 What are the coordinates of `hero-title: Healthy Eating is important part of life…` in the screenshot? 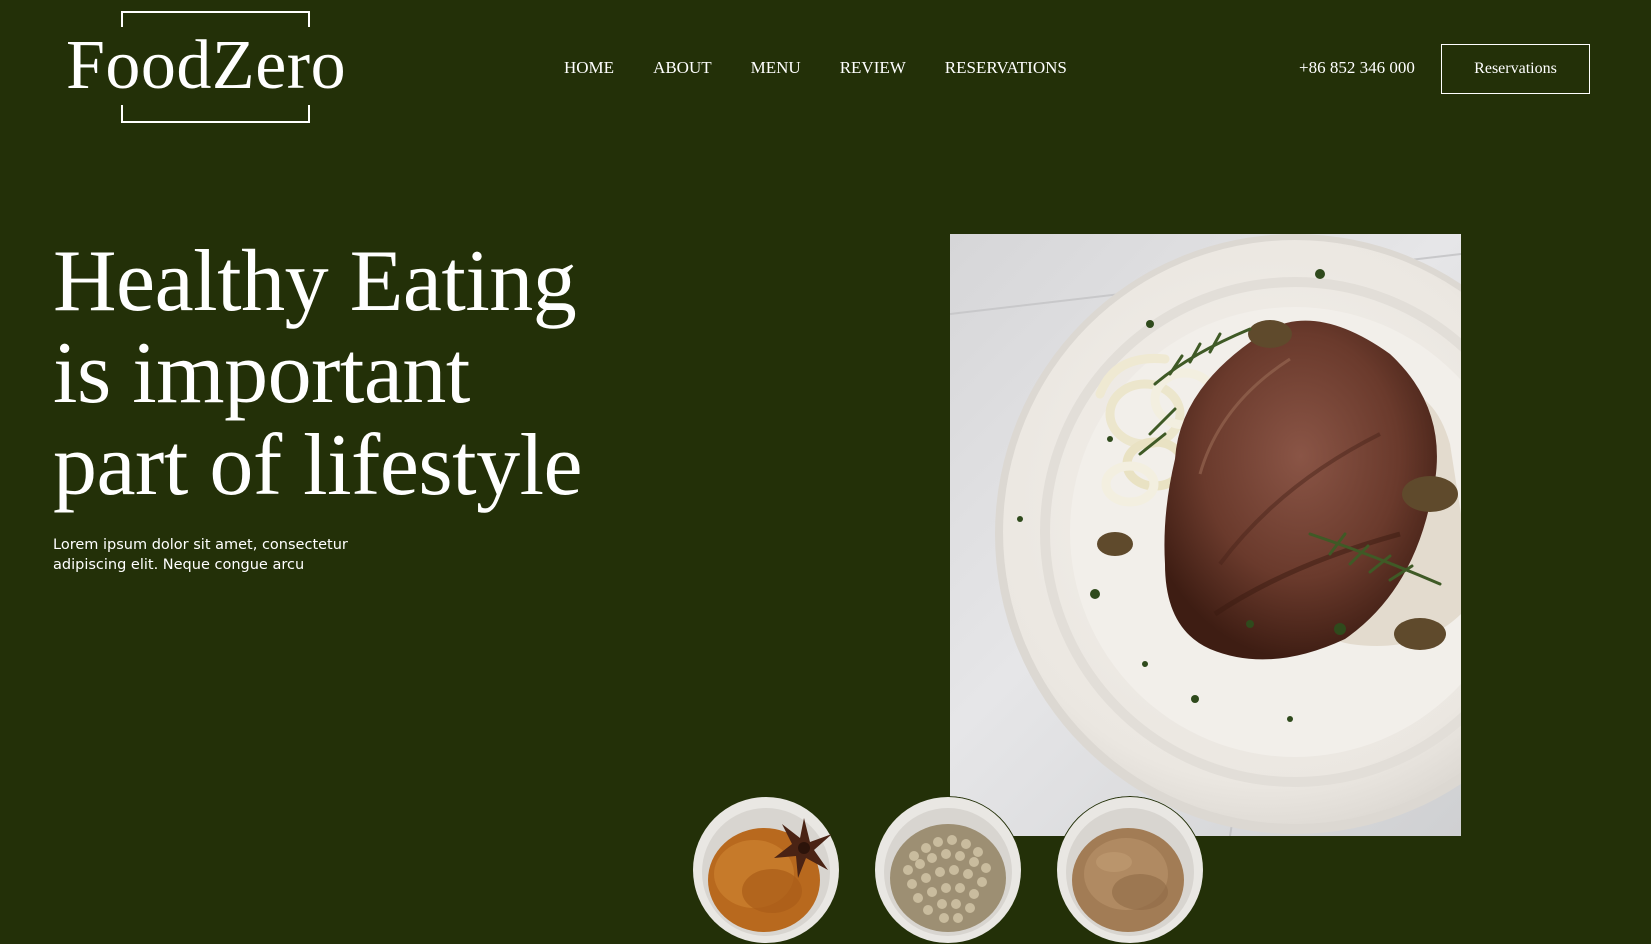 It's located at (403, 374).